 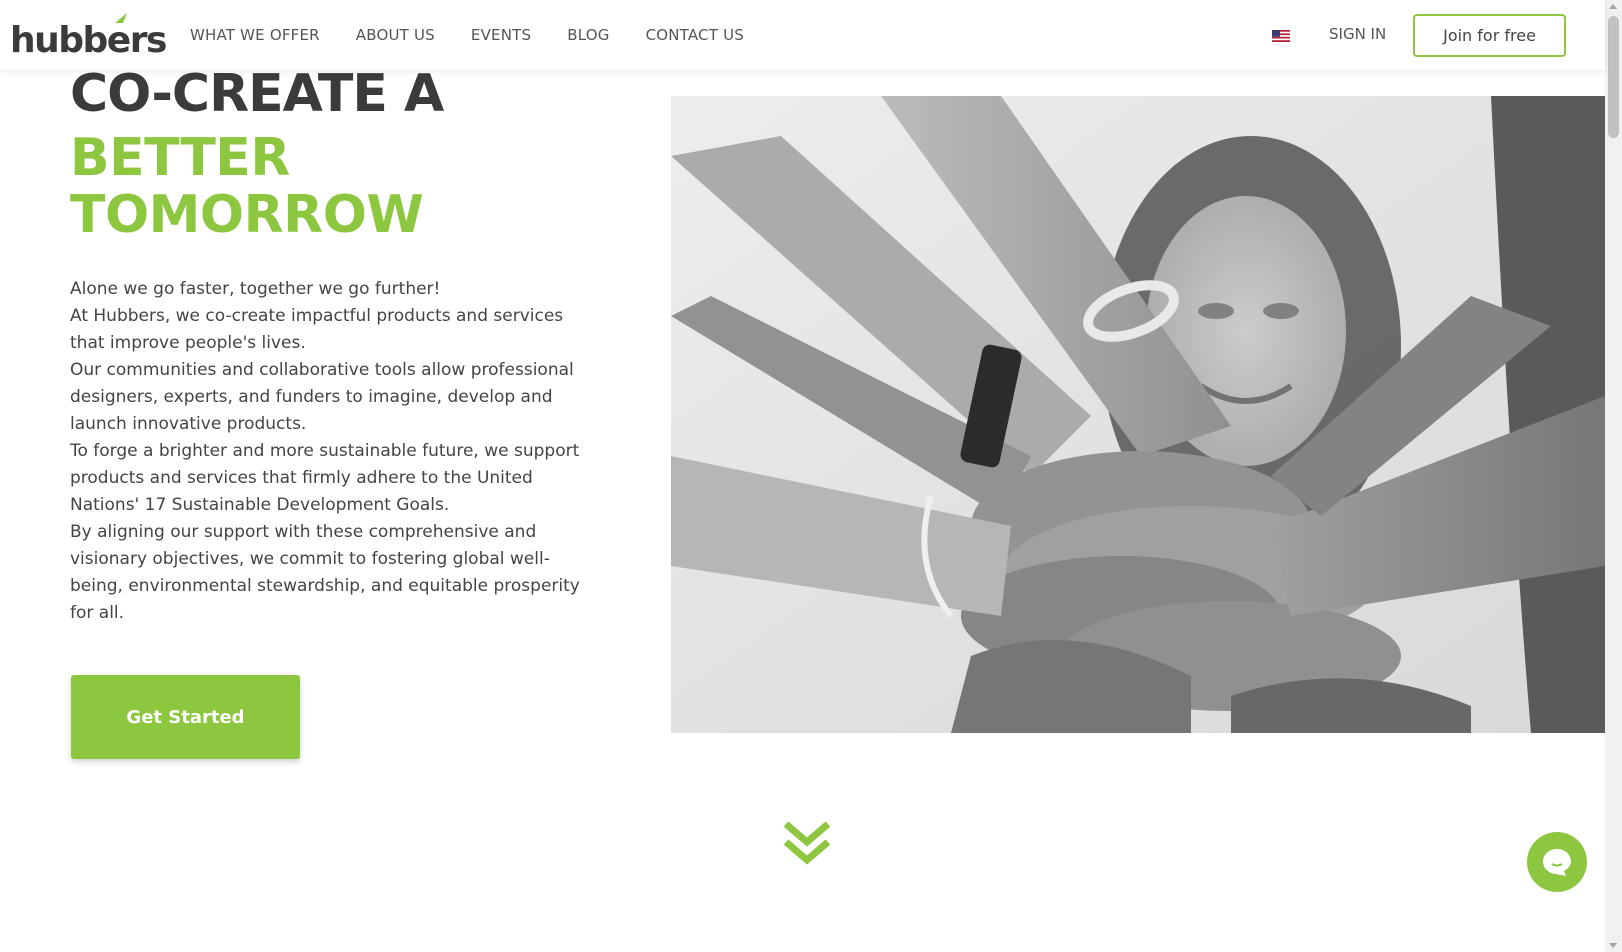 I want to click on hero-title-line-2: BETTER, so click(x=180, y=158).